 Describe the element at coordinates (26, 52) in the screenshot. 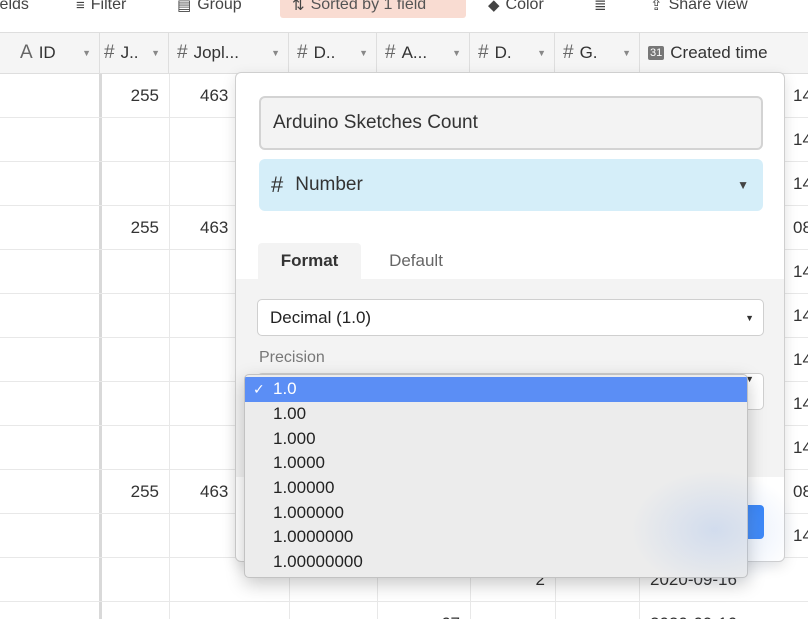

I see `text-field-icon: A` at that location.